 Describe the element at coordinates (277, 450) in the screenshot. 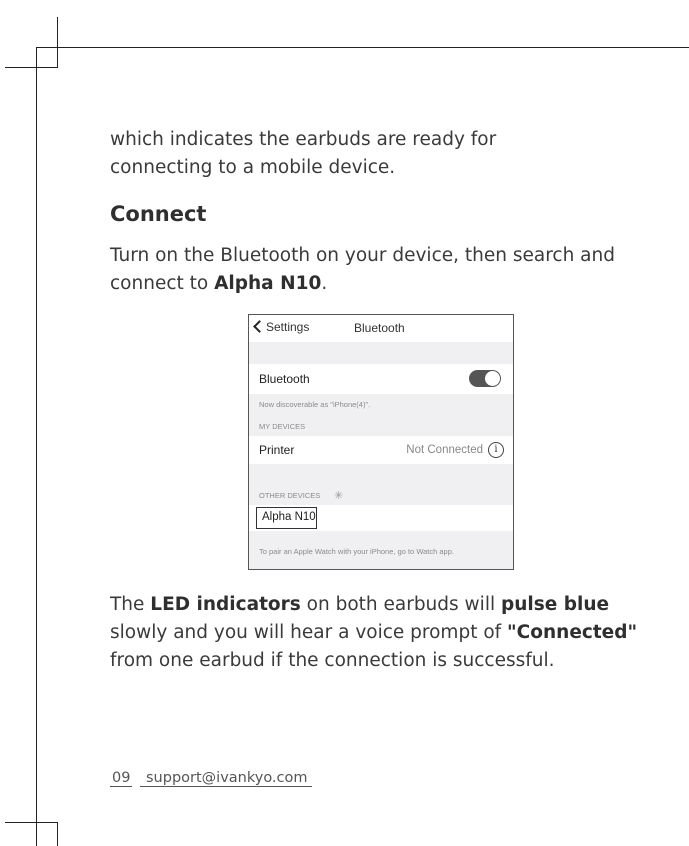

I see `printer-label: Printer` at that location.